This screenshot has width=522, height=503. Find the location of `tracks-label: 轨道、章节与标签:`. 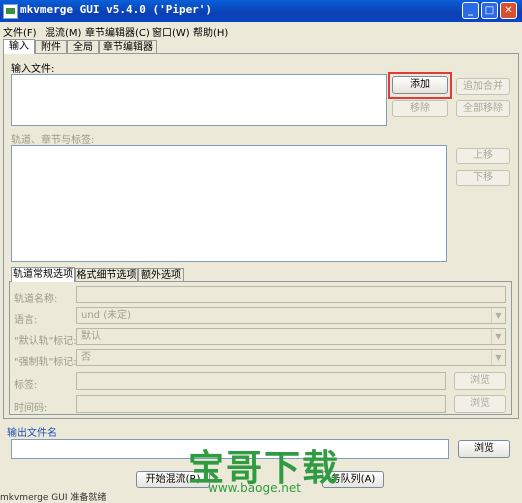

tracks-label: 轨道、章节与标签: is located at coordinates (53, 140).